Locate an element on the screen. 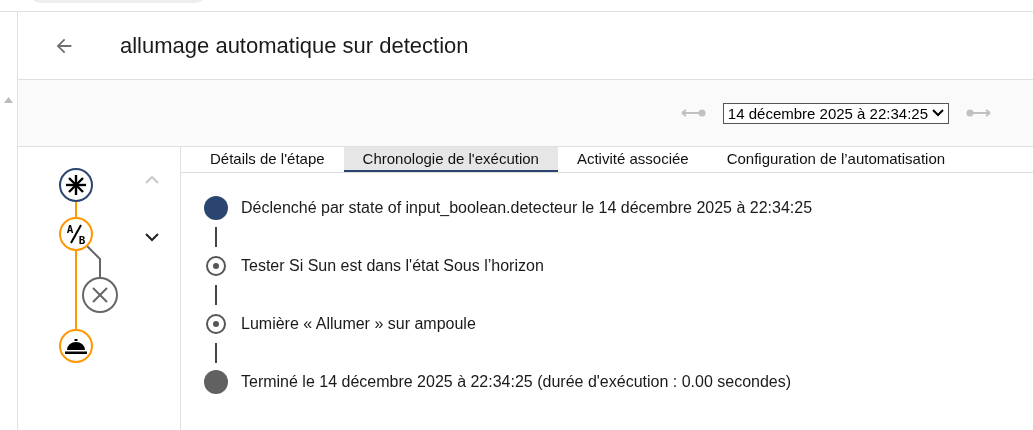 The width and height of the screenshot is (1033, 430). condition-node: A B is located at coordinates (76, 234).